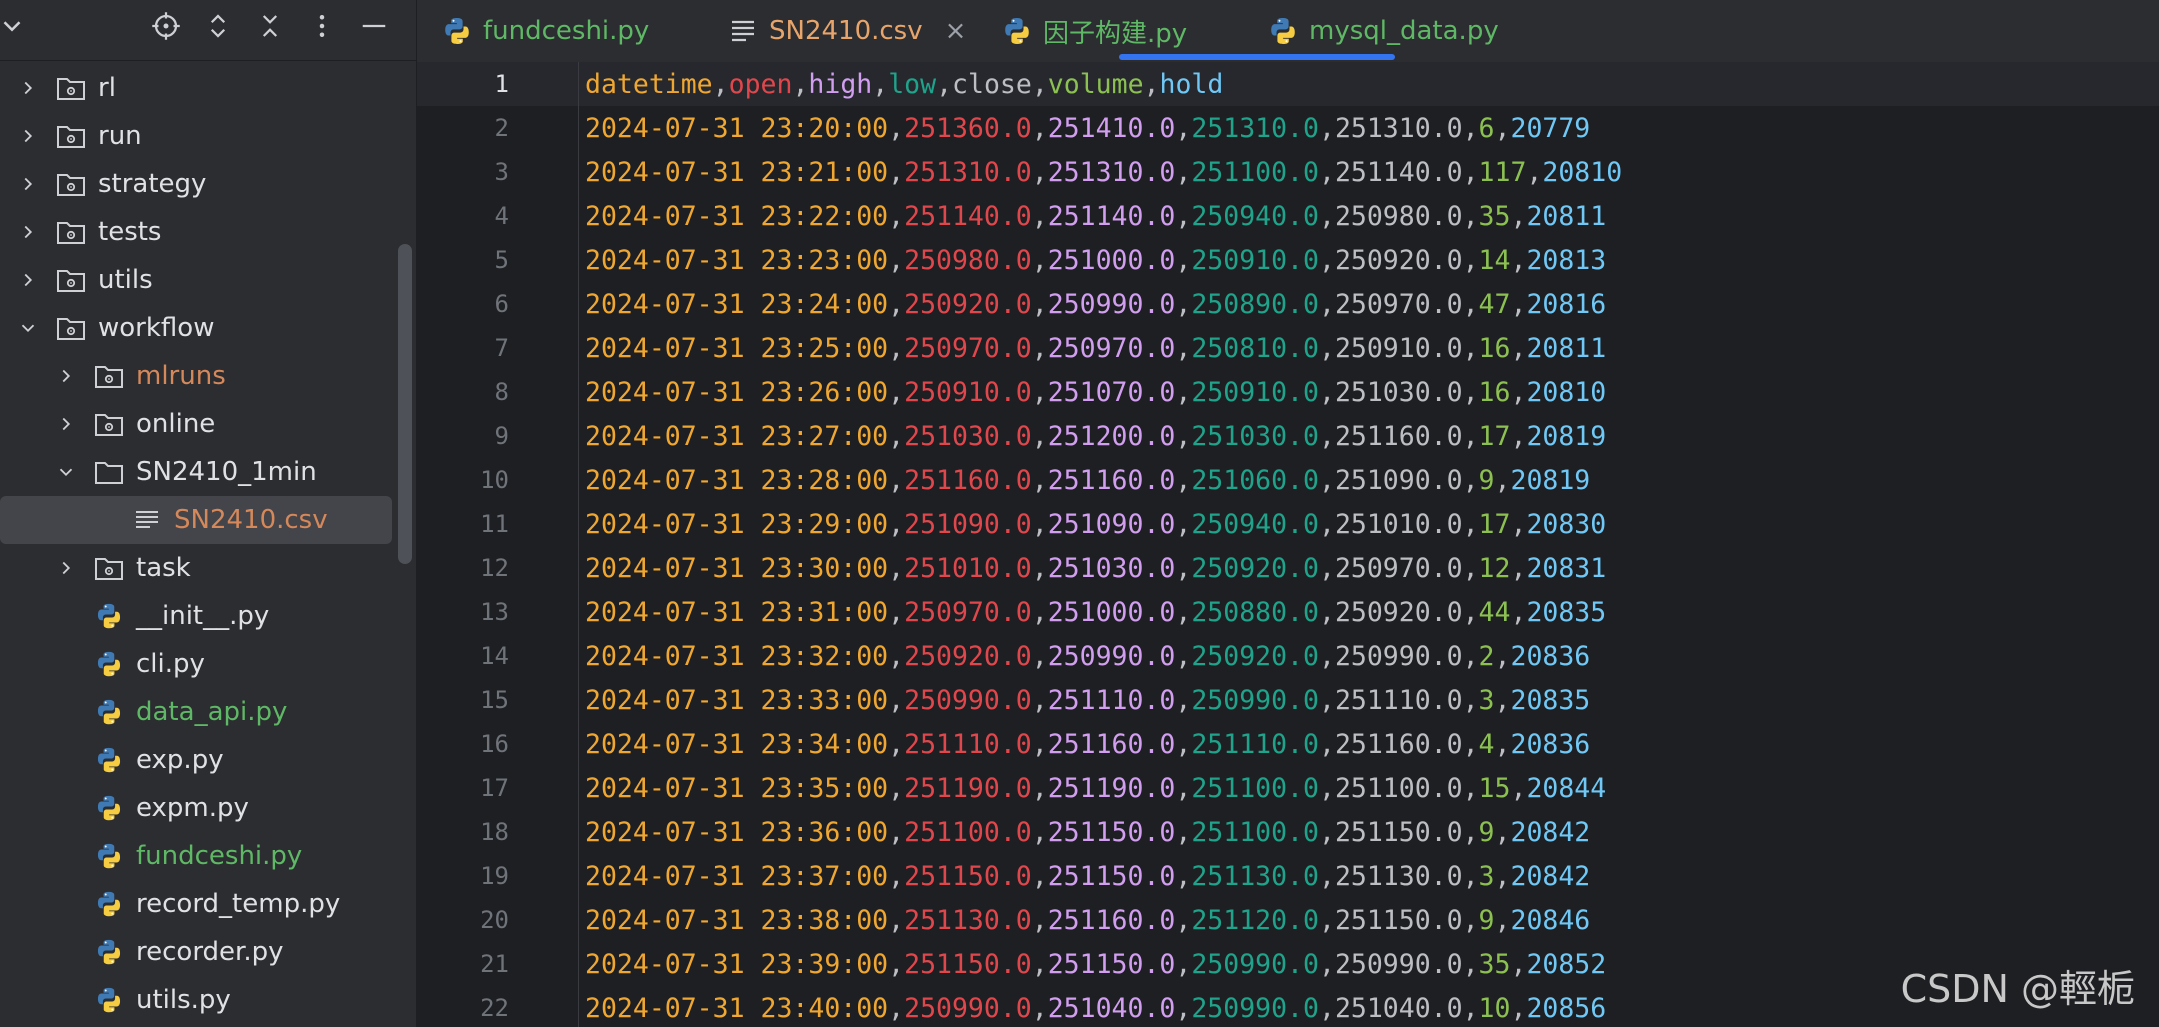 The width and height of the screenshot is (2159, 1027). What do you see at coordinates (463, 304) in the screenshot?
I see `line-number: 6` at bounding box center [463, 304].